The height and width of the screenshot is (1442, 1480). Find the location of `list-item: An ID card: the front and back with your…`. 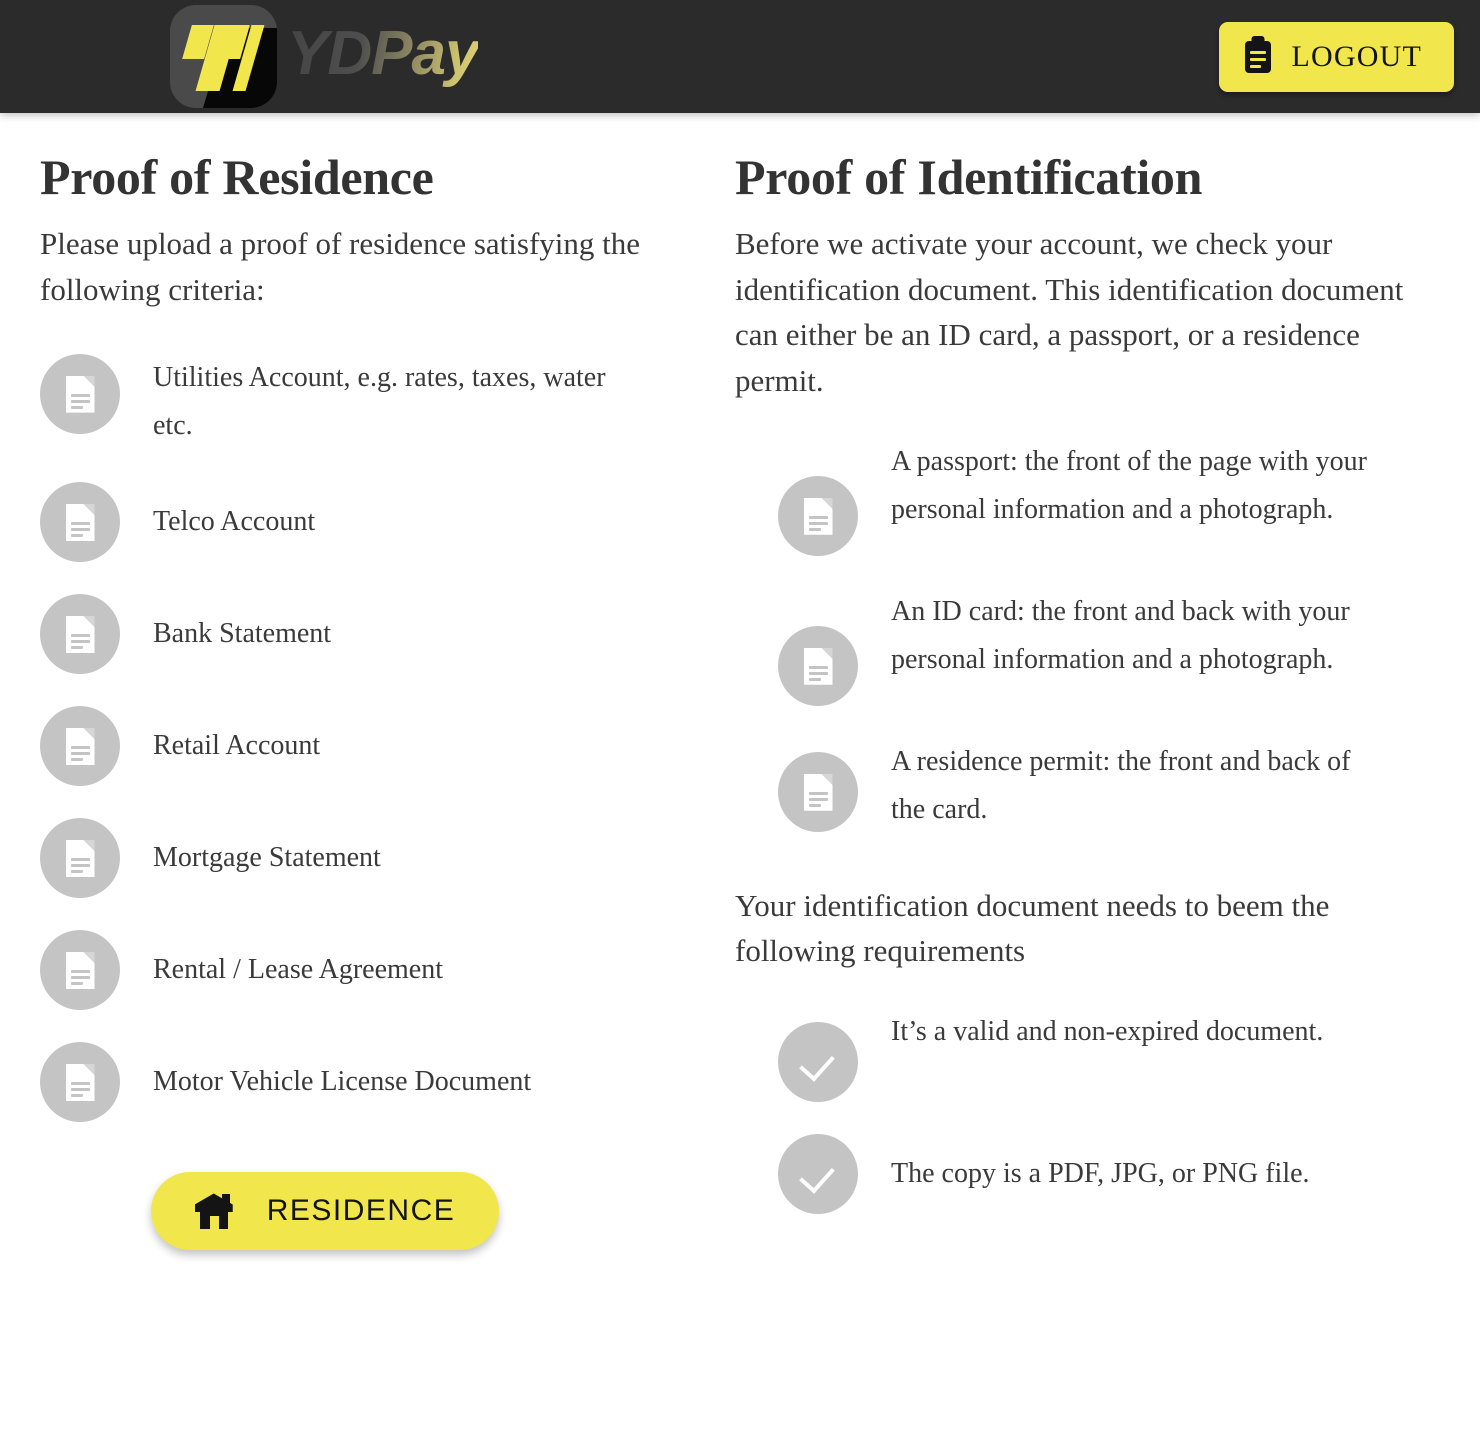

list-item: An ID card: the front and back with your… is located at coordinates (1114, 647).